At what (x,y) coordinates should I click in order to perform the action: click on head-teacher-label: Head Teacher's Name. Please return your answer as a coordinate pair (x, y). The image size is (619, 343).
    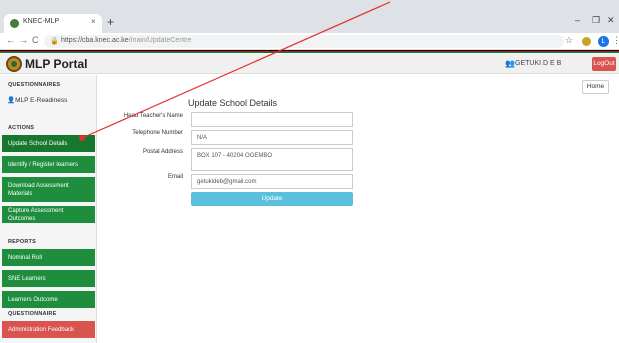
    Looking at the image, I should click on (153, 116).